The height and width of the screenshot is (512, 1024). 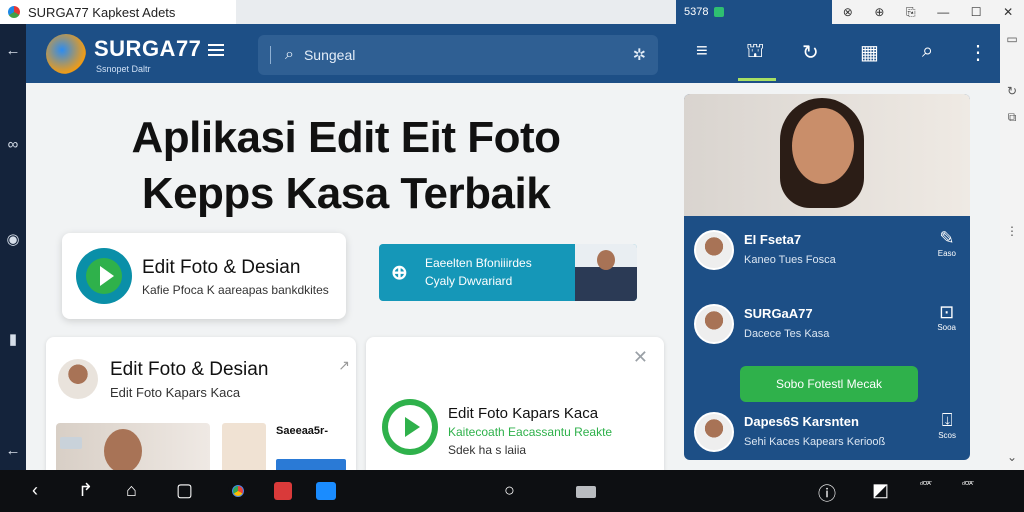 What do you see at coordinates (787, 334) in the screenshot?
I see `list-item-subtitle: Dacece Tes Kasa` at bounding box center [787, 334].